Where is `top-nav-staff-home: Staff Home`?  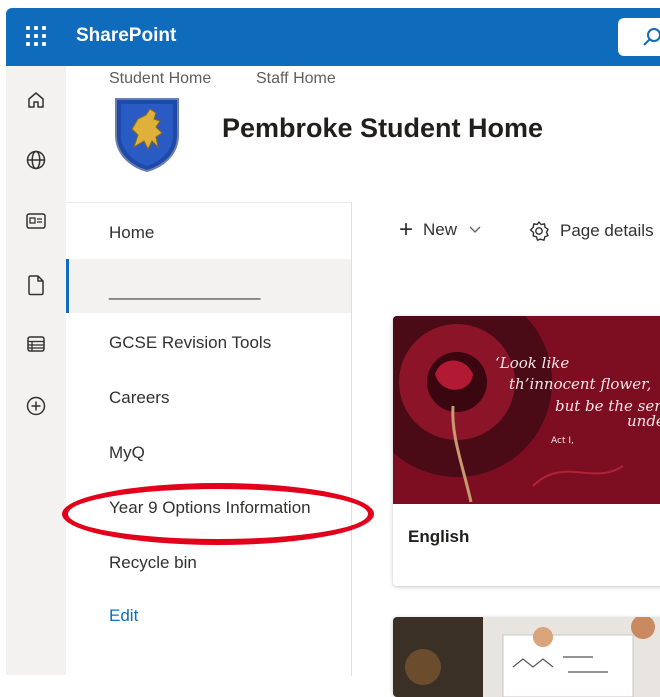 top-nav-staff-home: Staff Home is located at coordinates (296, 79).